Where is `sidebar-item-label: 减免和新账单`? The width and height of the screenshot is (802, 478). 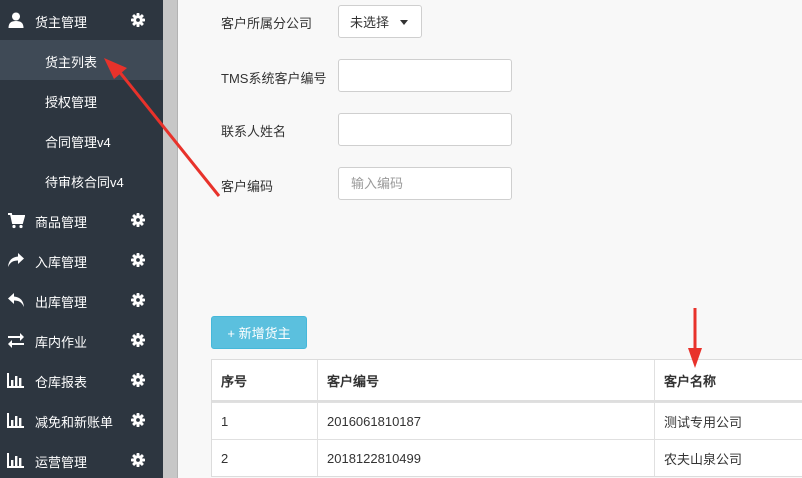 sidebar-item-label: 减免和新账单 is located at coordinates (74, 422).